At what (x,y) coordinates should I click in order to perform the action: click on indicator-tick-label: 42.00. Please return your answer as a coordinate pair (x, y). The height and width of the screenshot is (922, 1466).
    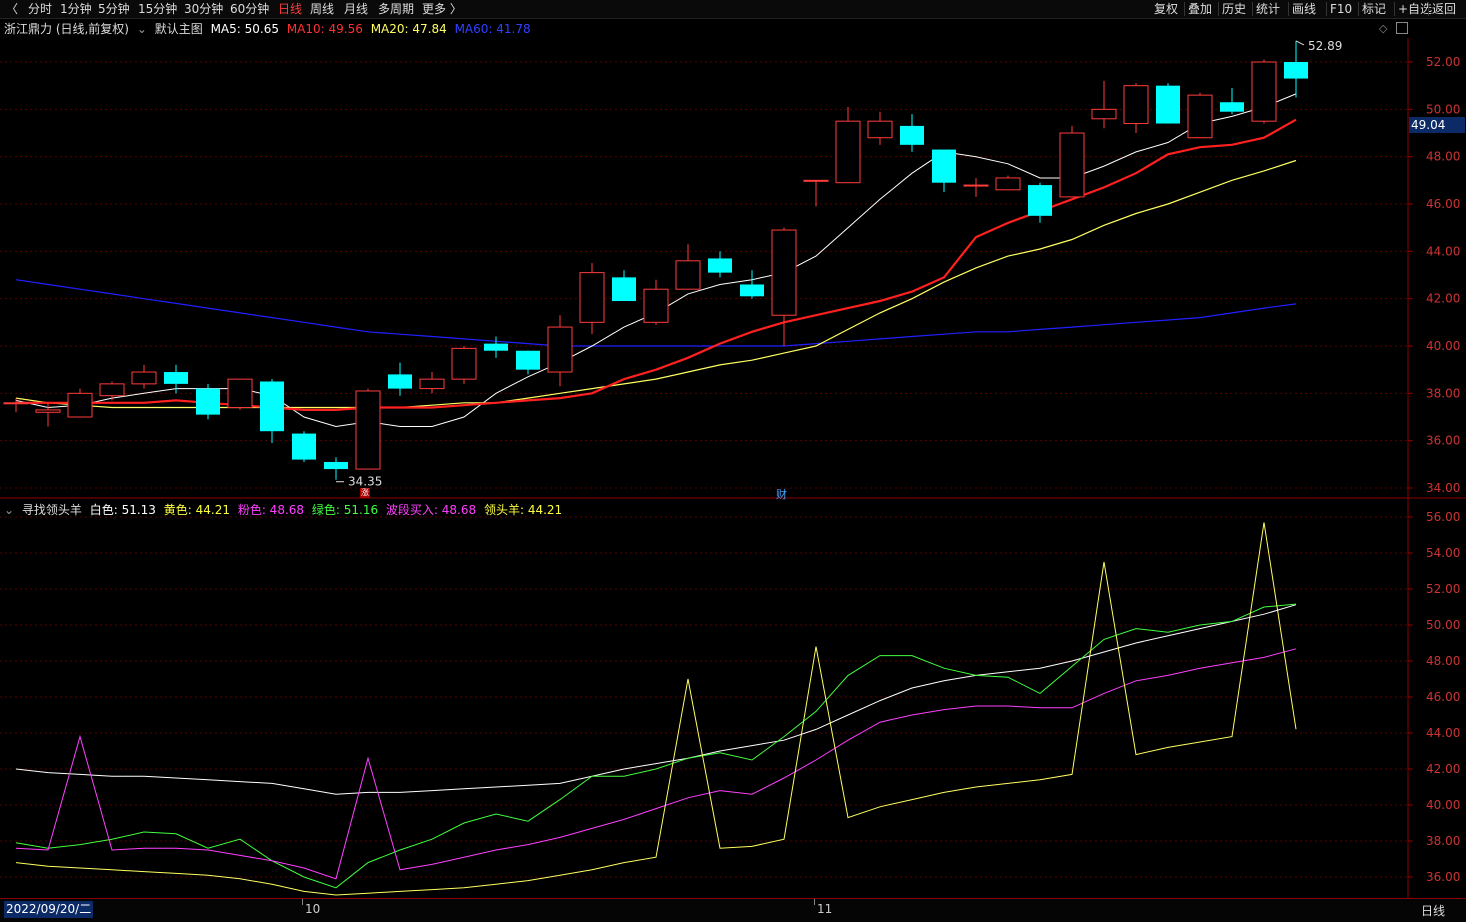
    Looking at the image, I should click on (1443, 769).